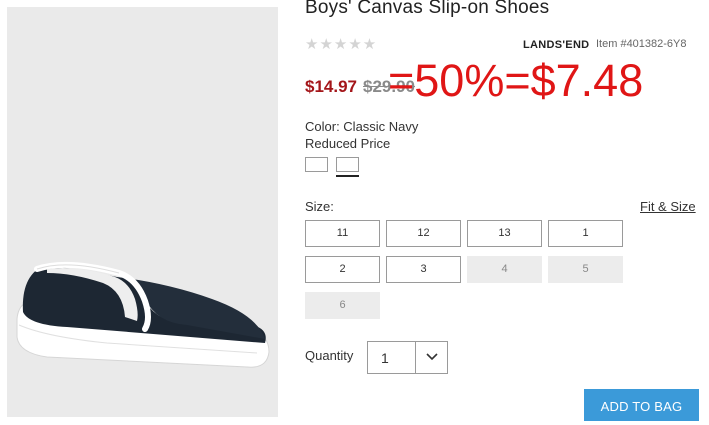 The image size is (709, 425). Describe the element at coordinates (331, 86) in the screenshot. I see `sale-price: $14.97` at that location.